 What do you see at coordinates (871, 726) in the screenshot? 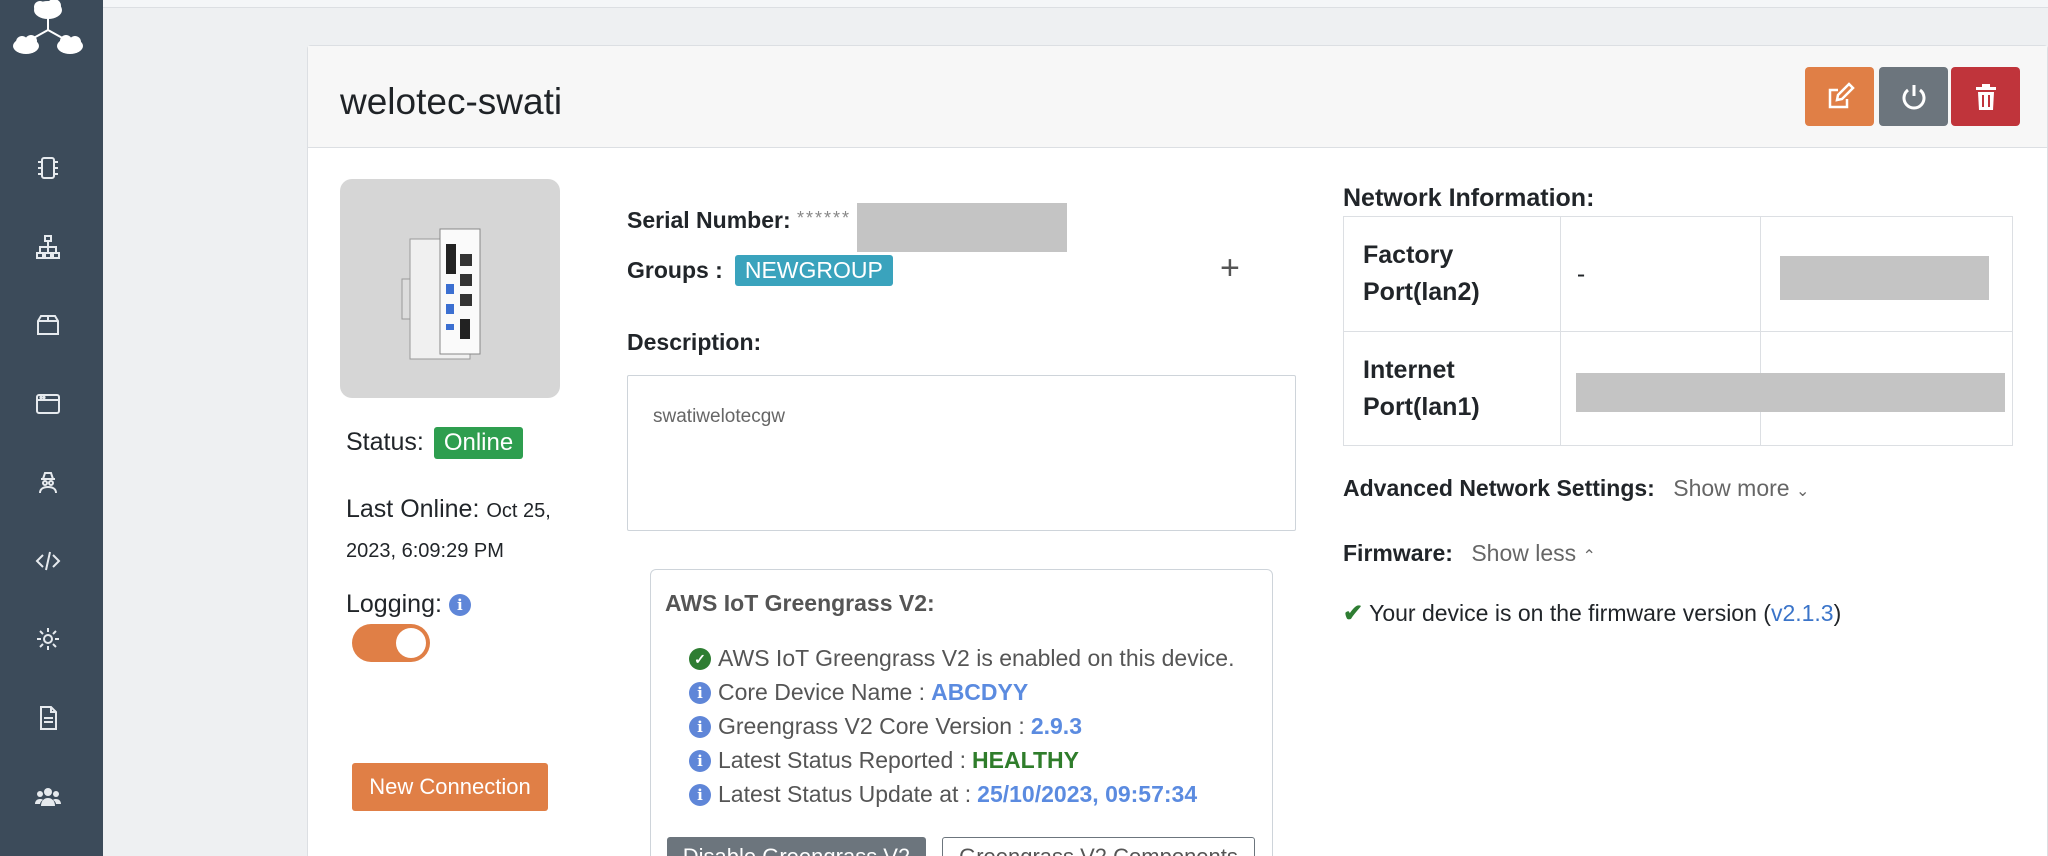
I see `core-version-label: Greengrass V2 Core Version :` at bounding box center [871, 726].